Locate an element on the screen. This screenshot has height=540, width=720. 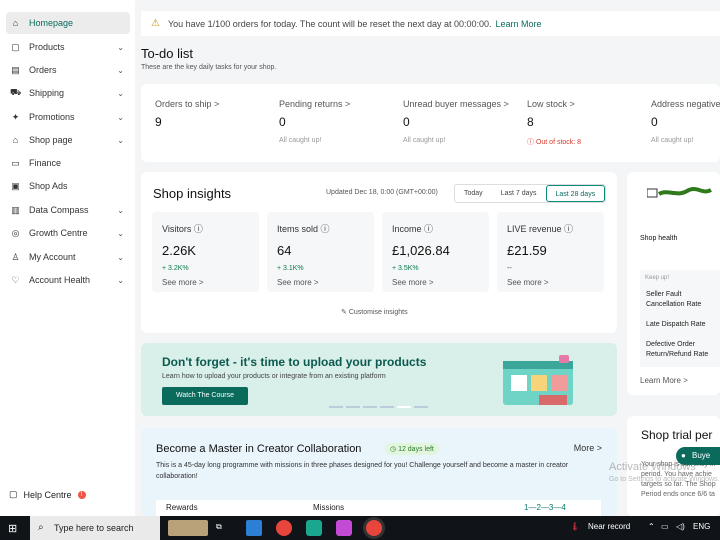
range-today: Today is located at coordinates (473, 193).